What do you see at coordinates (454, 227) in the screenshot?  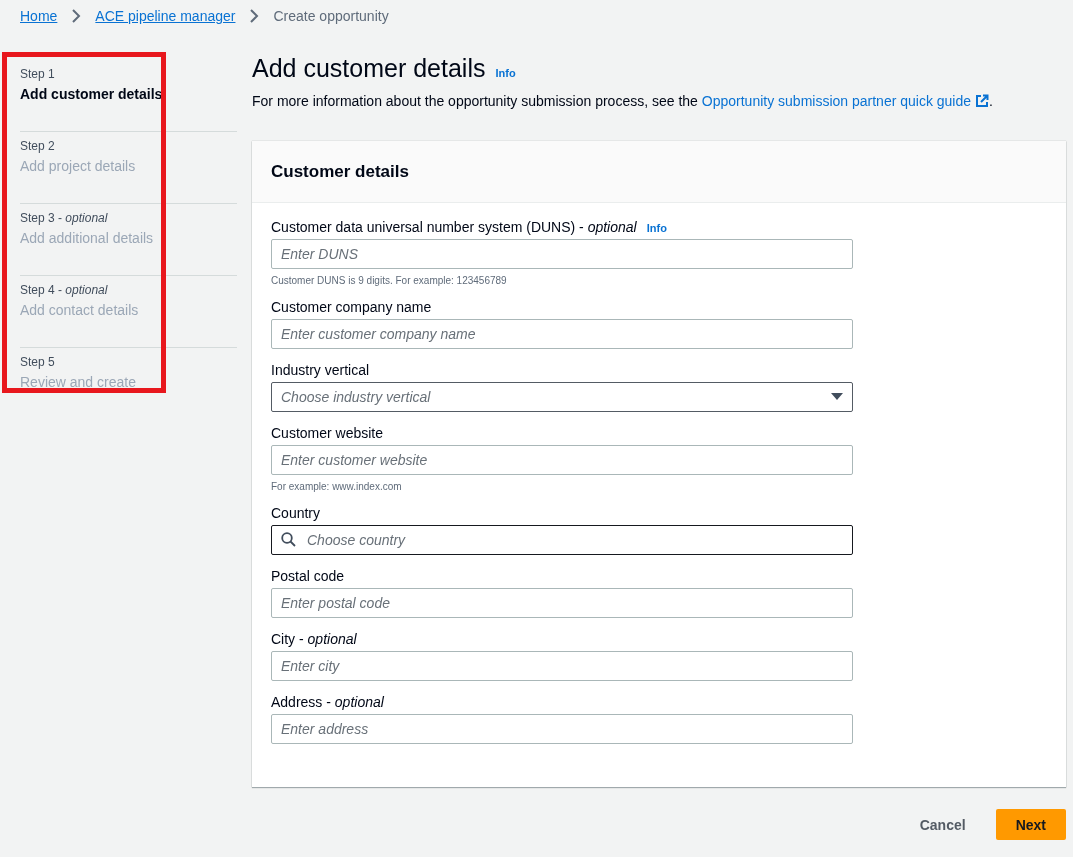 I see `field-label: Customer data universal number system (DUNS) - optional` at bounding box center [454, 227].